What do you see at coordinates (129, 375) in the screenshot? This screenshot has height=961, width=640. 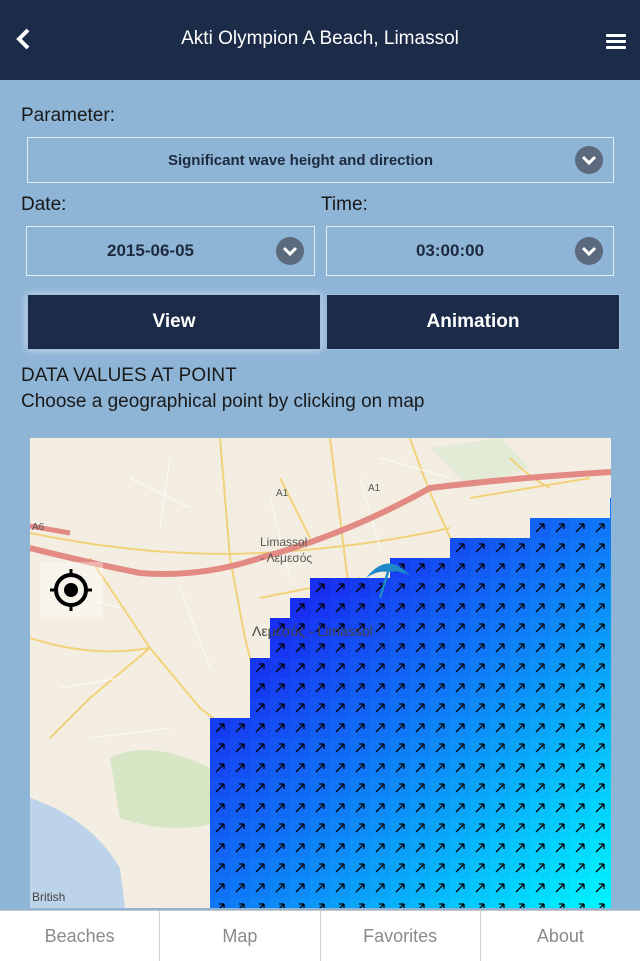 I see `data-values-heading: DATA VALUES AT POINT` at bounding box center [129, 375].